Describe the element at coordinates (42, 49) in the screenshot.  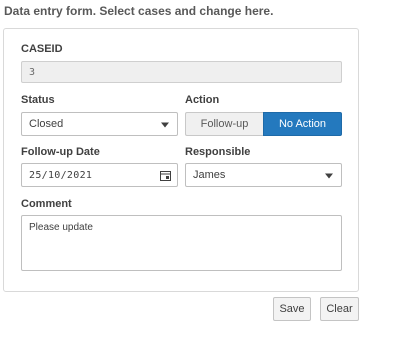
I see `caseid-label: CASEID` at that location.